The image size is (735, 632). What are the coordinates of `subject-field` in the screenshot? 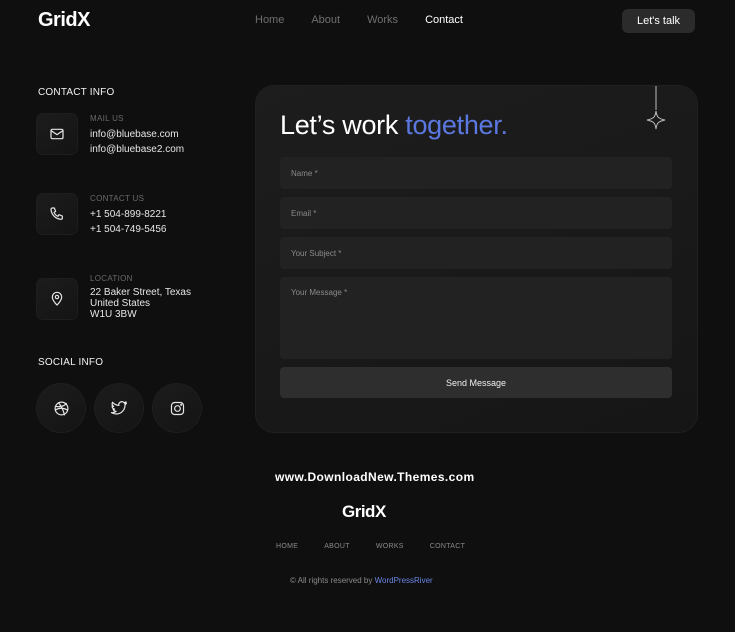 It's located at (476, 253).